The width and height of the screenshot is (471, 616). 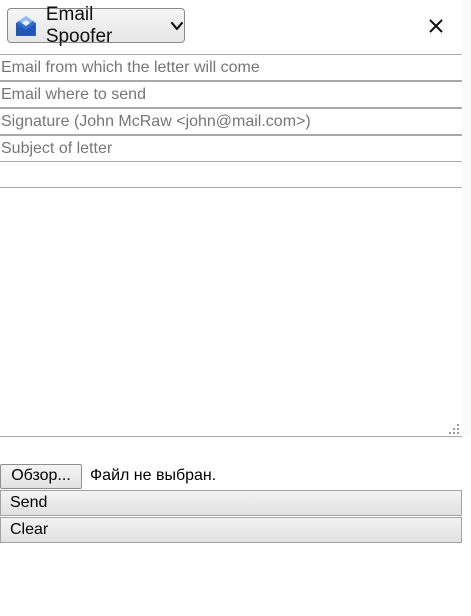 What do you see at coordinates (235, 27) in the screenshot?
I see `header: Email Spoofer` at bounding box center [235, 27].